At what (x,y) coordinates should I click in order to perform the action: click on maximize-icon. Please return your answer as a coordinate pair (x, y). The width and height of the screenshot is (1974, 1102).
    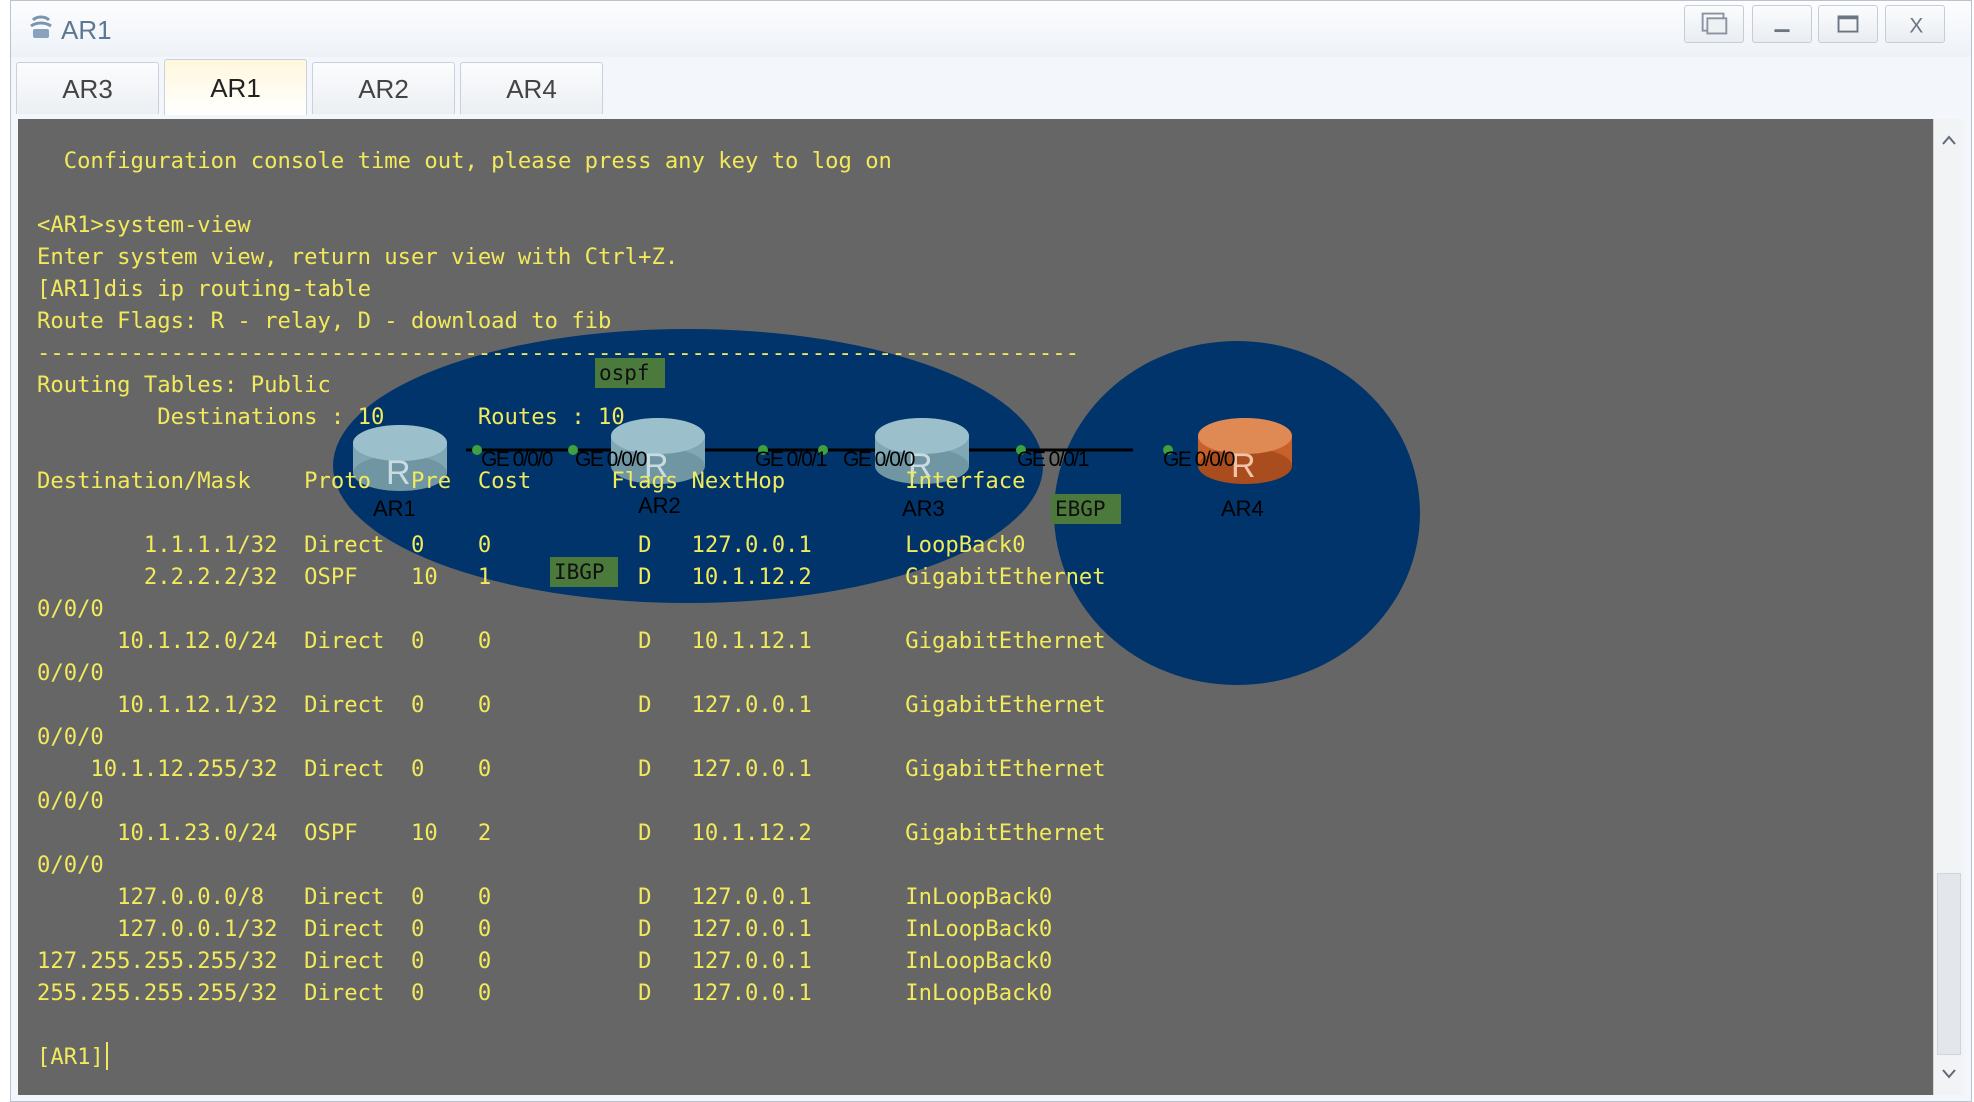
    Looking at the image, I should click on (1848, 24).